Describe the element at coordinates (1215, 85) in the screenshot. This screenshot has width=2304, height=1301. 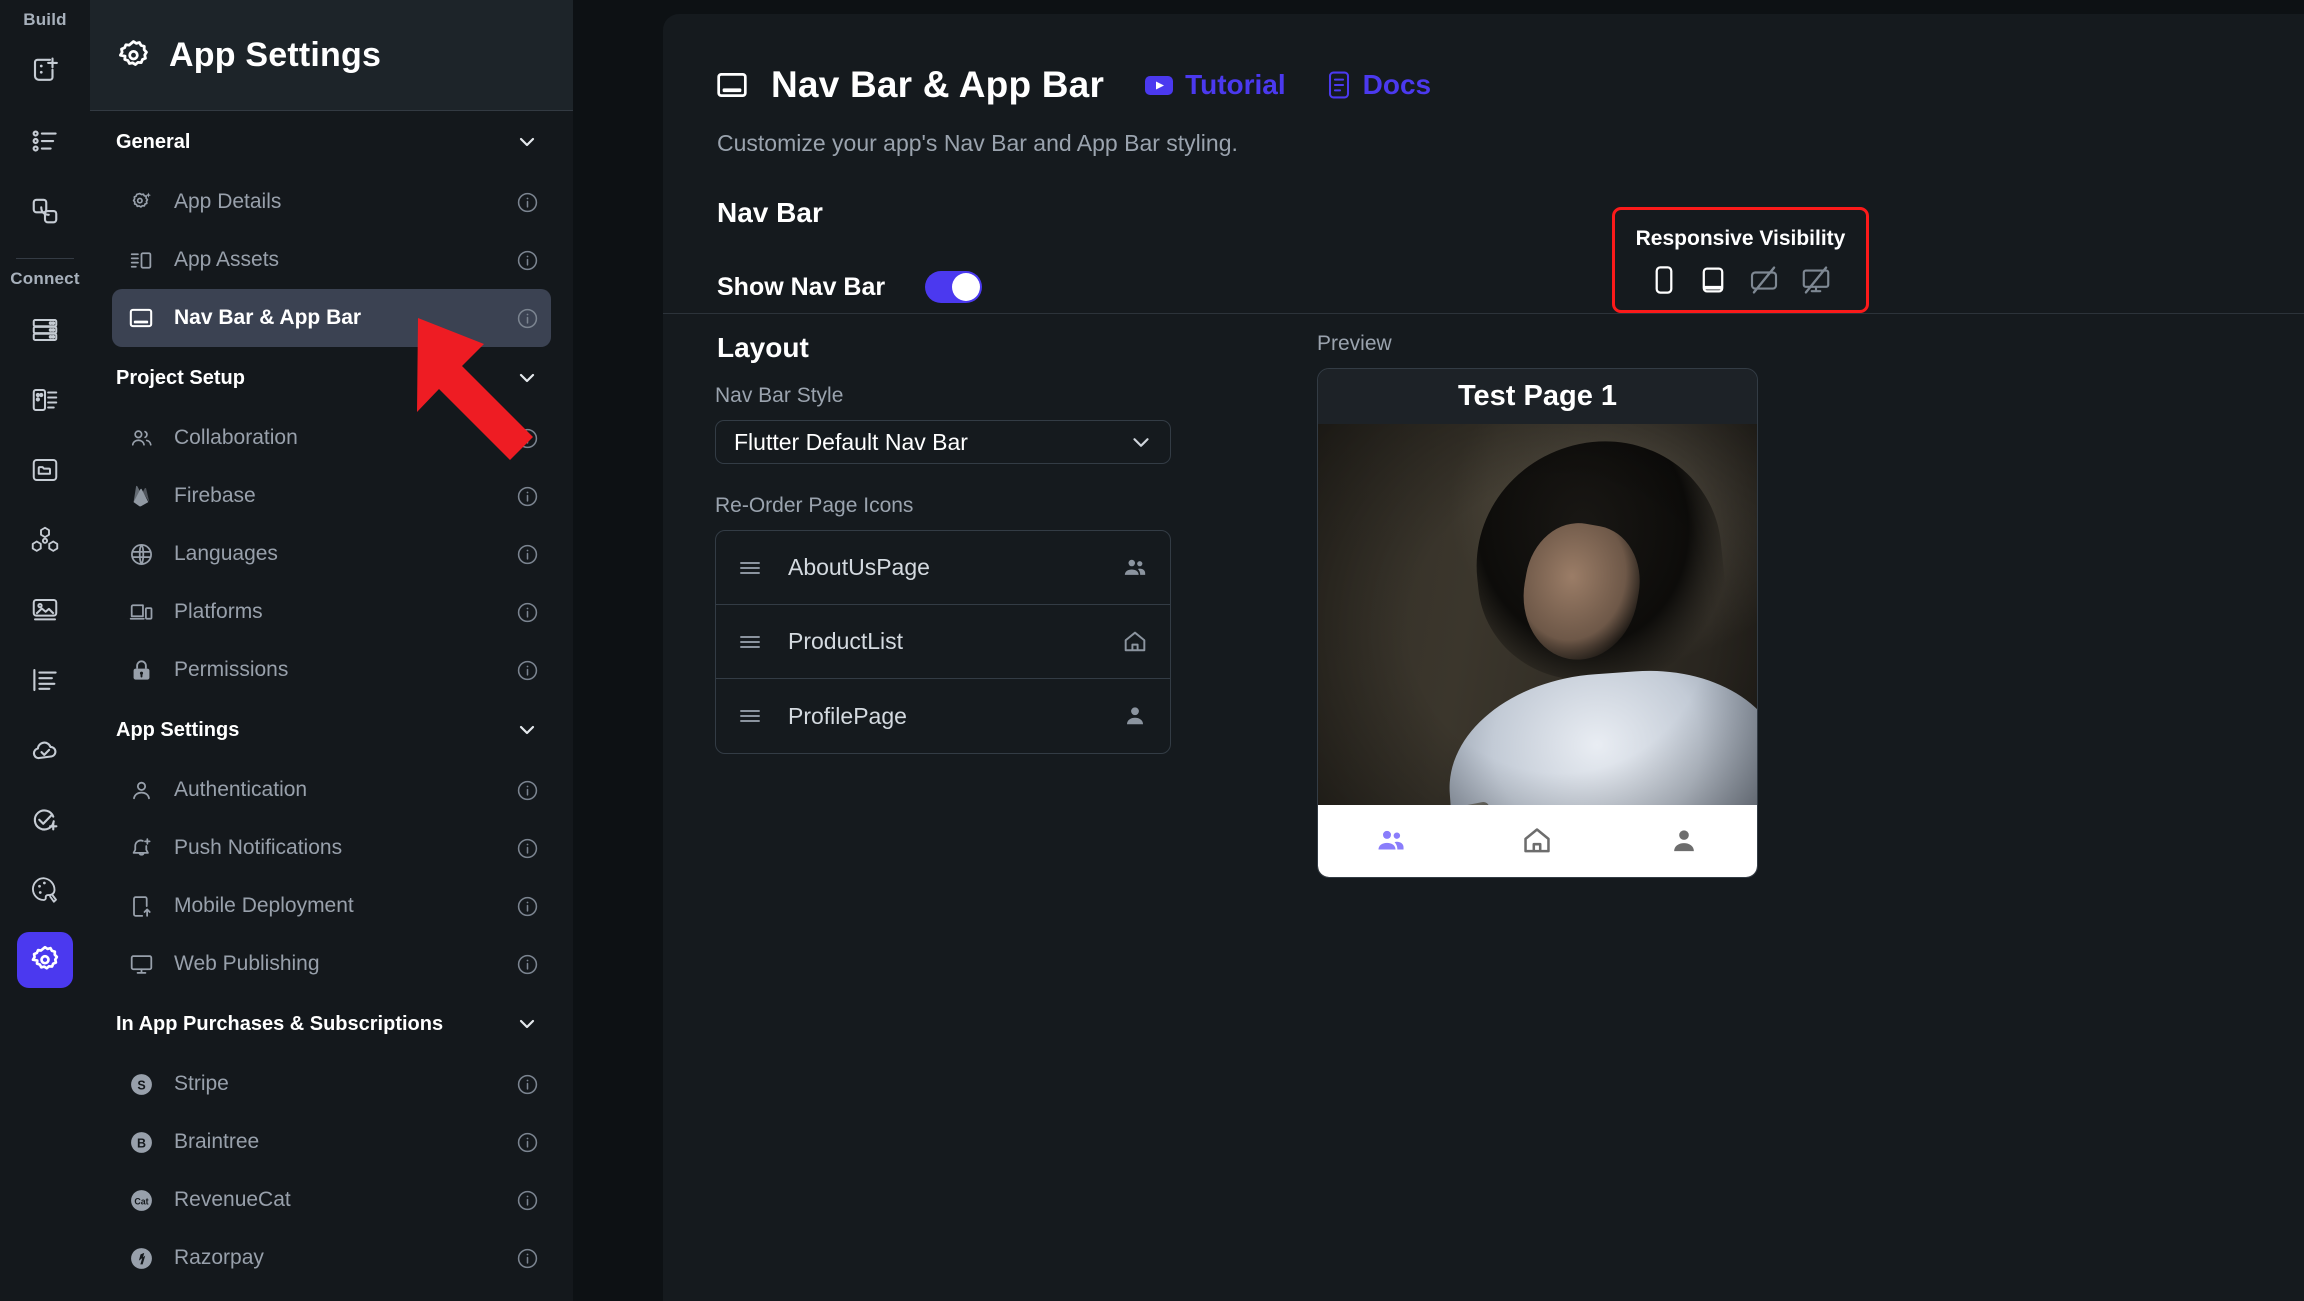
I see `tutorial-link: Tutorial` at that location.